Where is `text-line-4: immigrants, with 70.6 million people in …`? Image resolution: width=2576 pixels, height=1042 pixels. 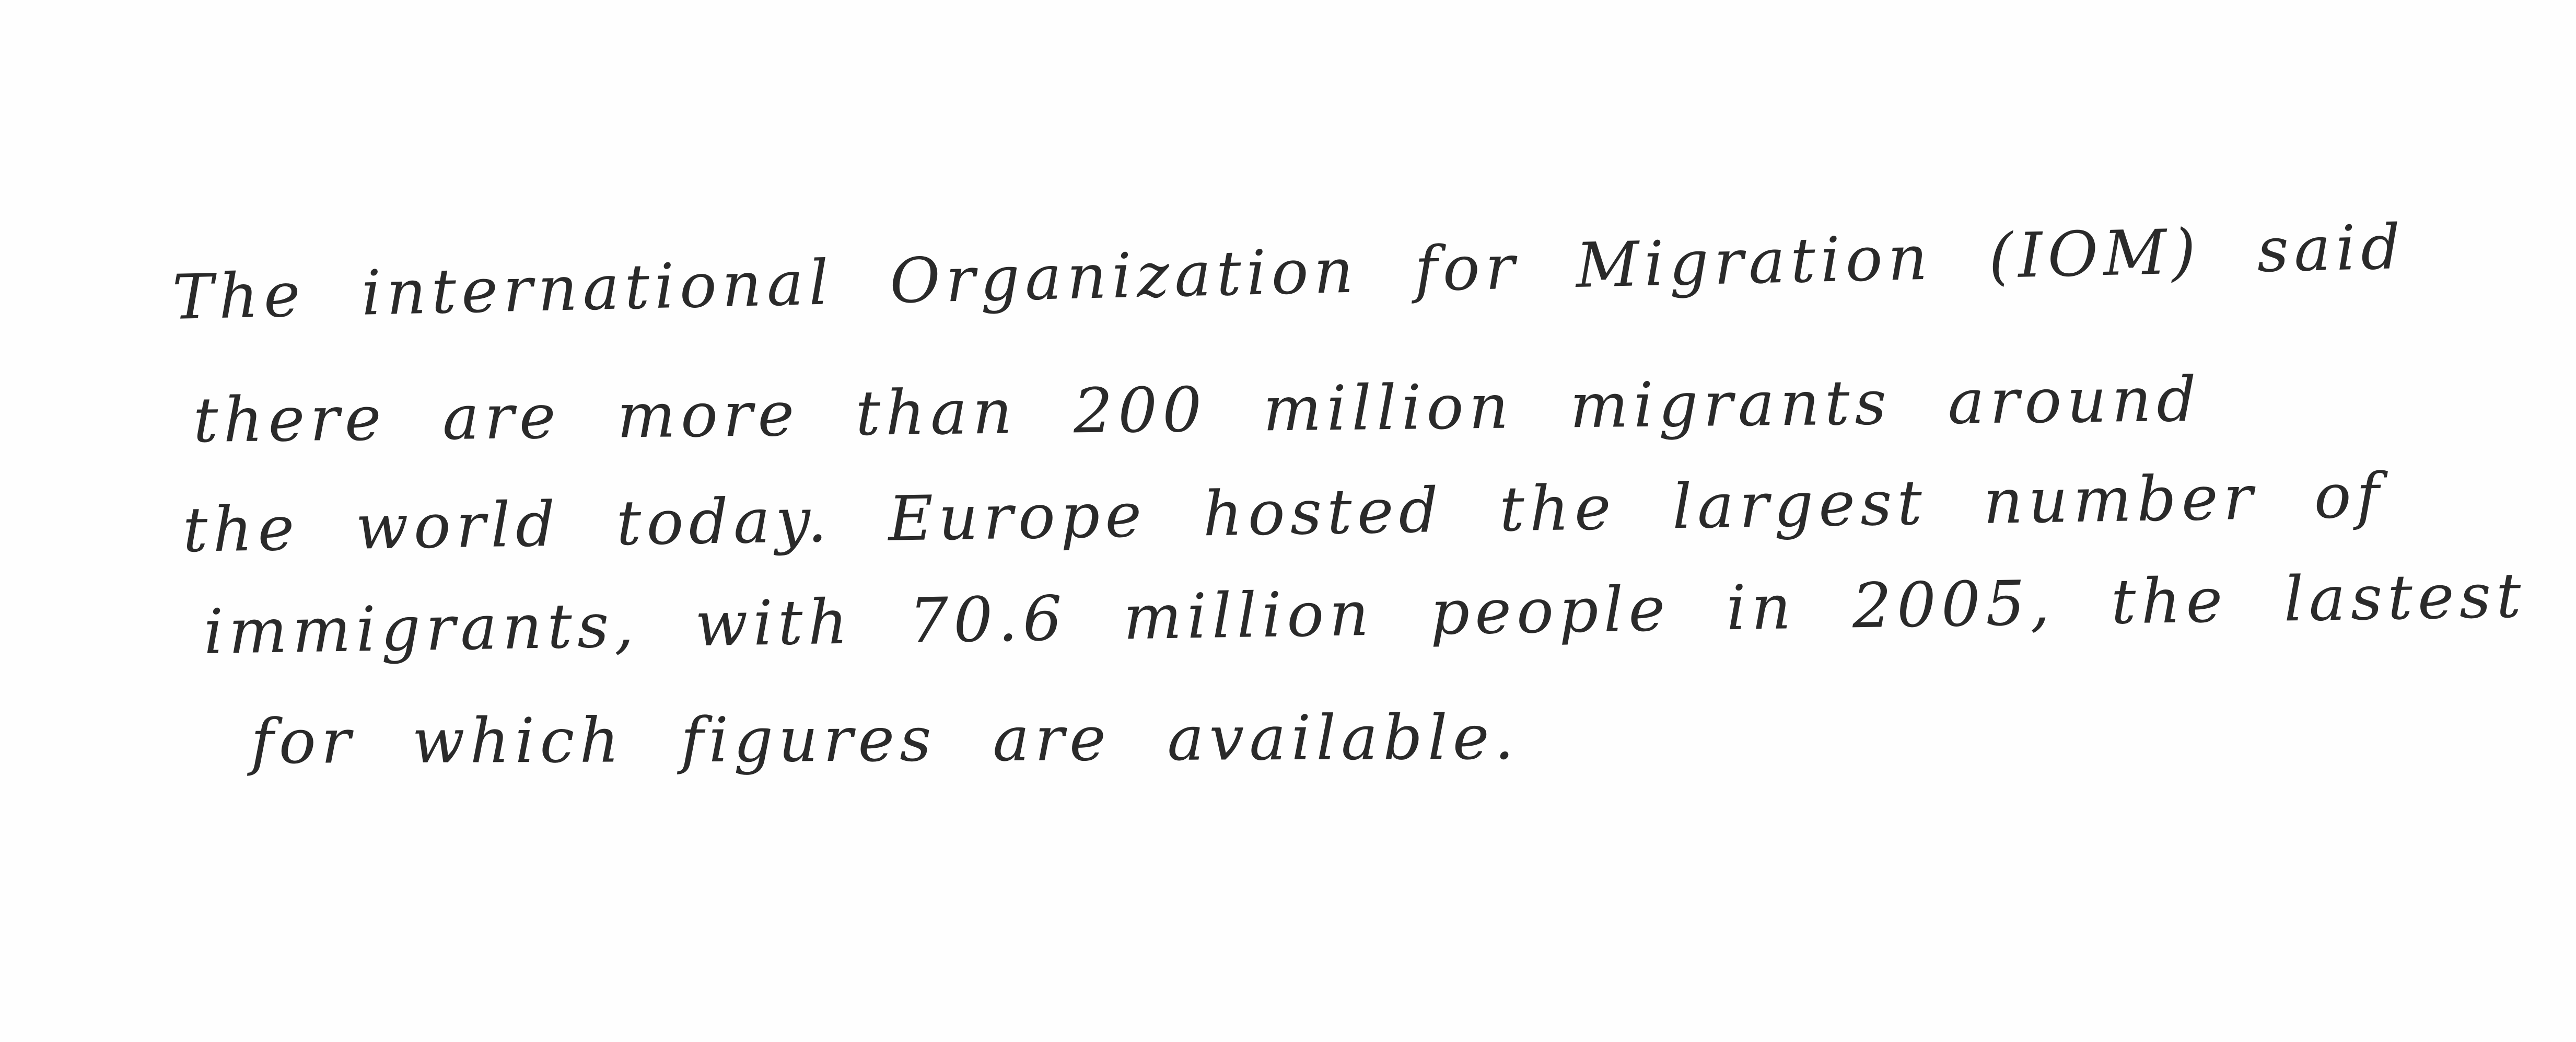 text-line-4: immigrants, with 70.6 million people in … is located at coordinates (1389, 611).